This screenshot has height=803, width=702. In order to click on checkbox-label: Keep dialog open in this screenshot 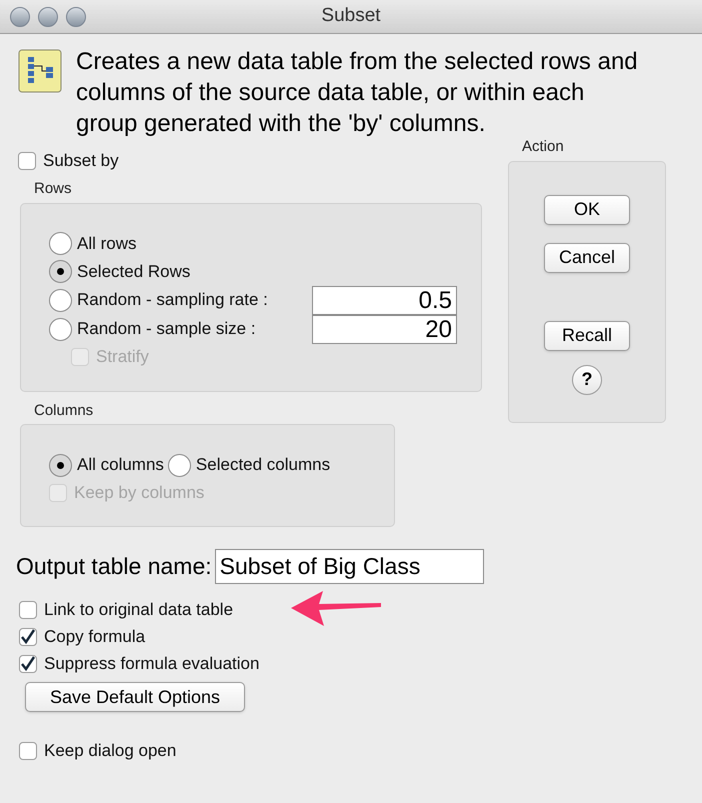, I will do `click(110, 751)`.